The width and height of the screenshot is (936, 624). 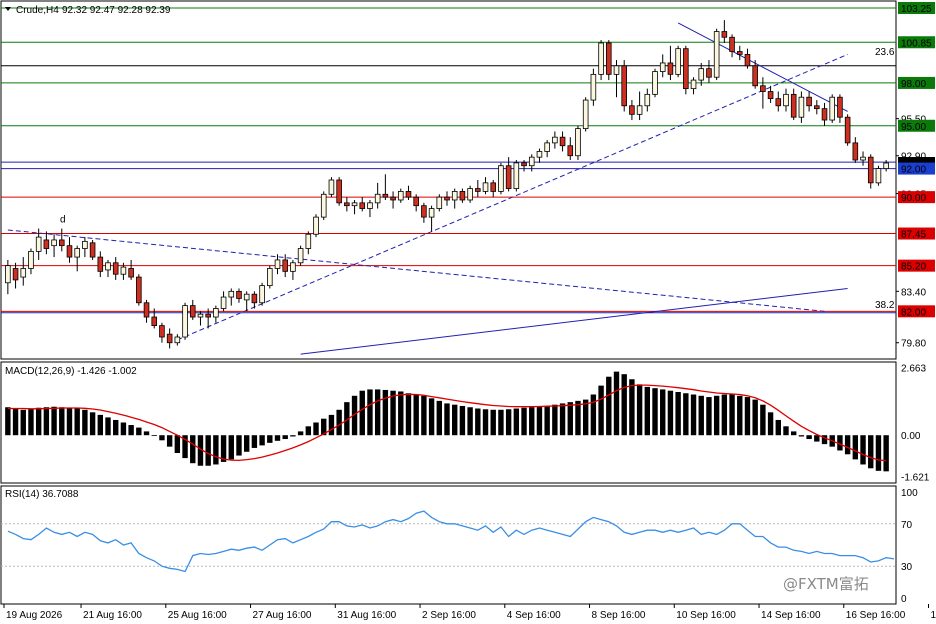 I want to click on price-tick: 85.20, so click(x=916, y=266).